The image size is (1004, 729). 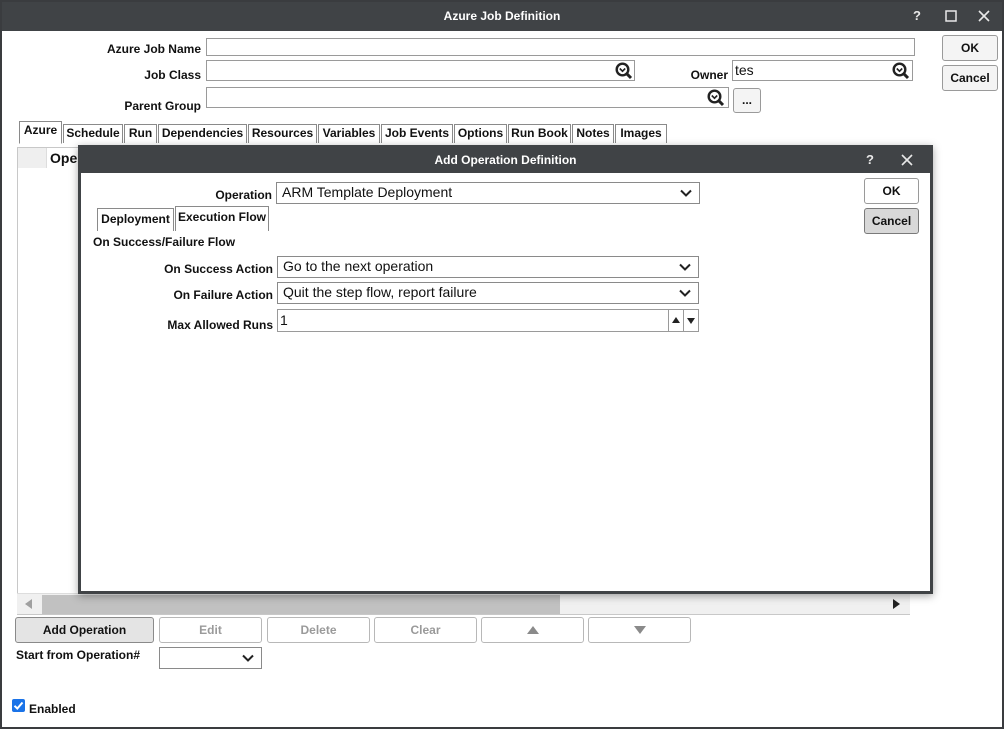 What do you see at coordinates (822, 70) in the screenshot?
I see `owner-input: tes` at bounding box center [822, 70].